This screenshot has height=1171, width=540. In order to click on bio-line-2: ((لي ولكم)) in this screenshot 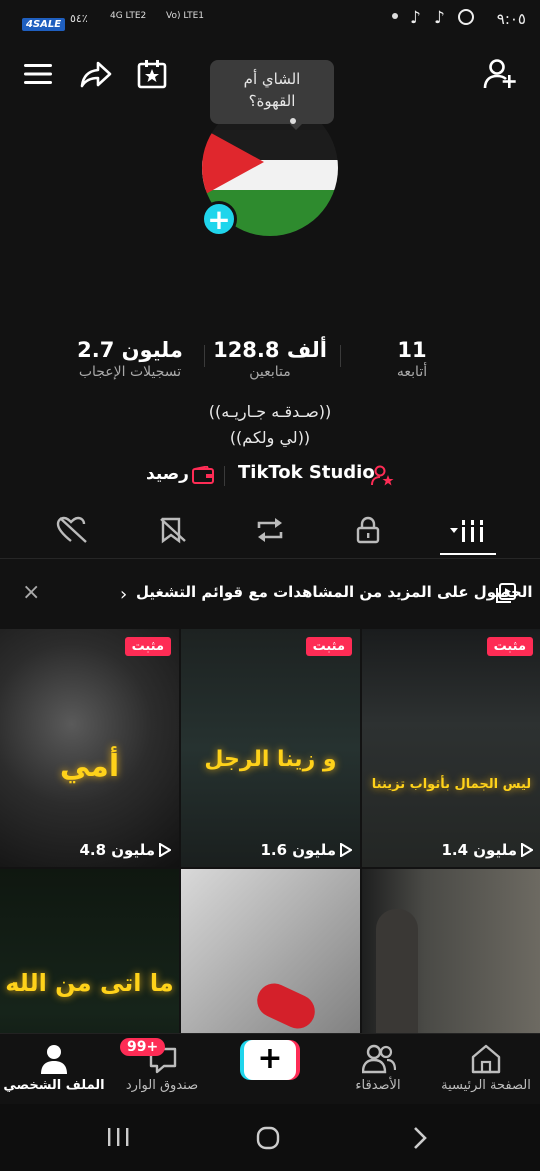, I will do `click(270, 437)`.